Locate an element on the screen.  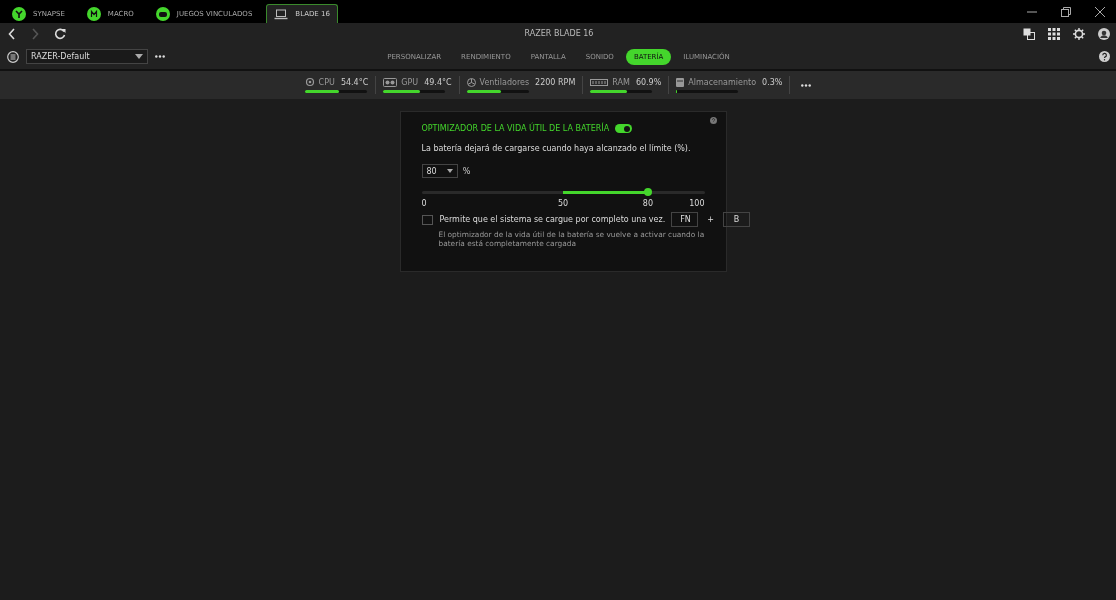
slider-thumb is located at coordinates (647, 192).